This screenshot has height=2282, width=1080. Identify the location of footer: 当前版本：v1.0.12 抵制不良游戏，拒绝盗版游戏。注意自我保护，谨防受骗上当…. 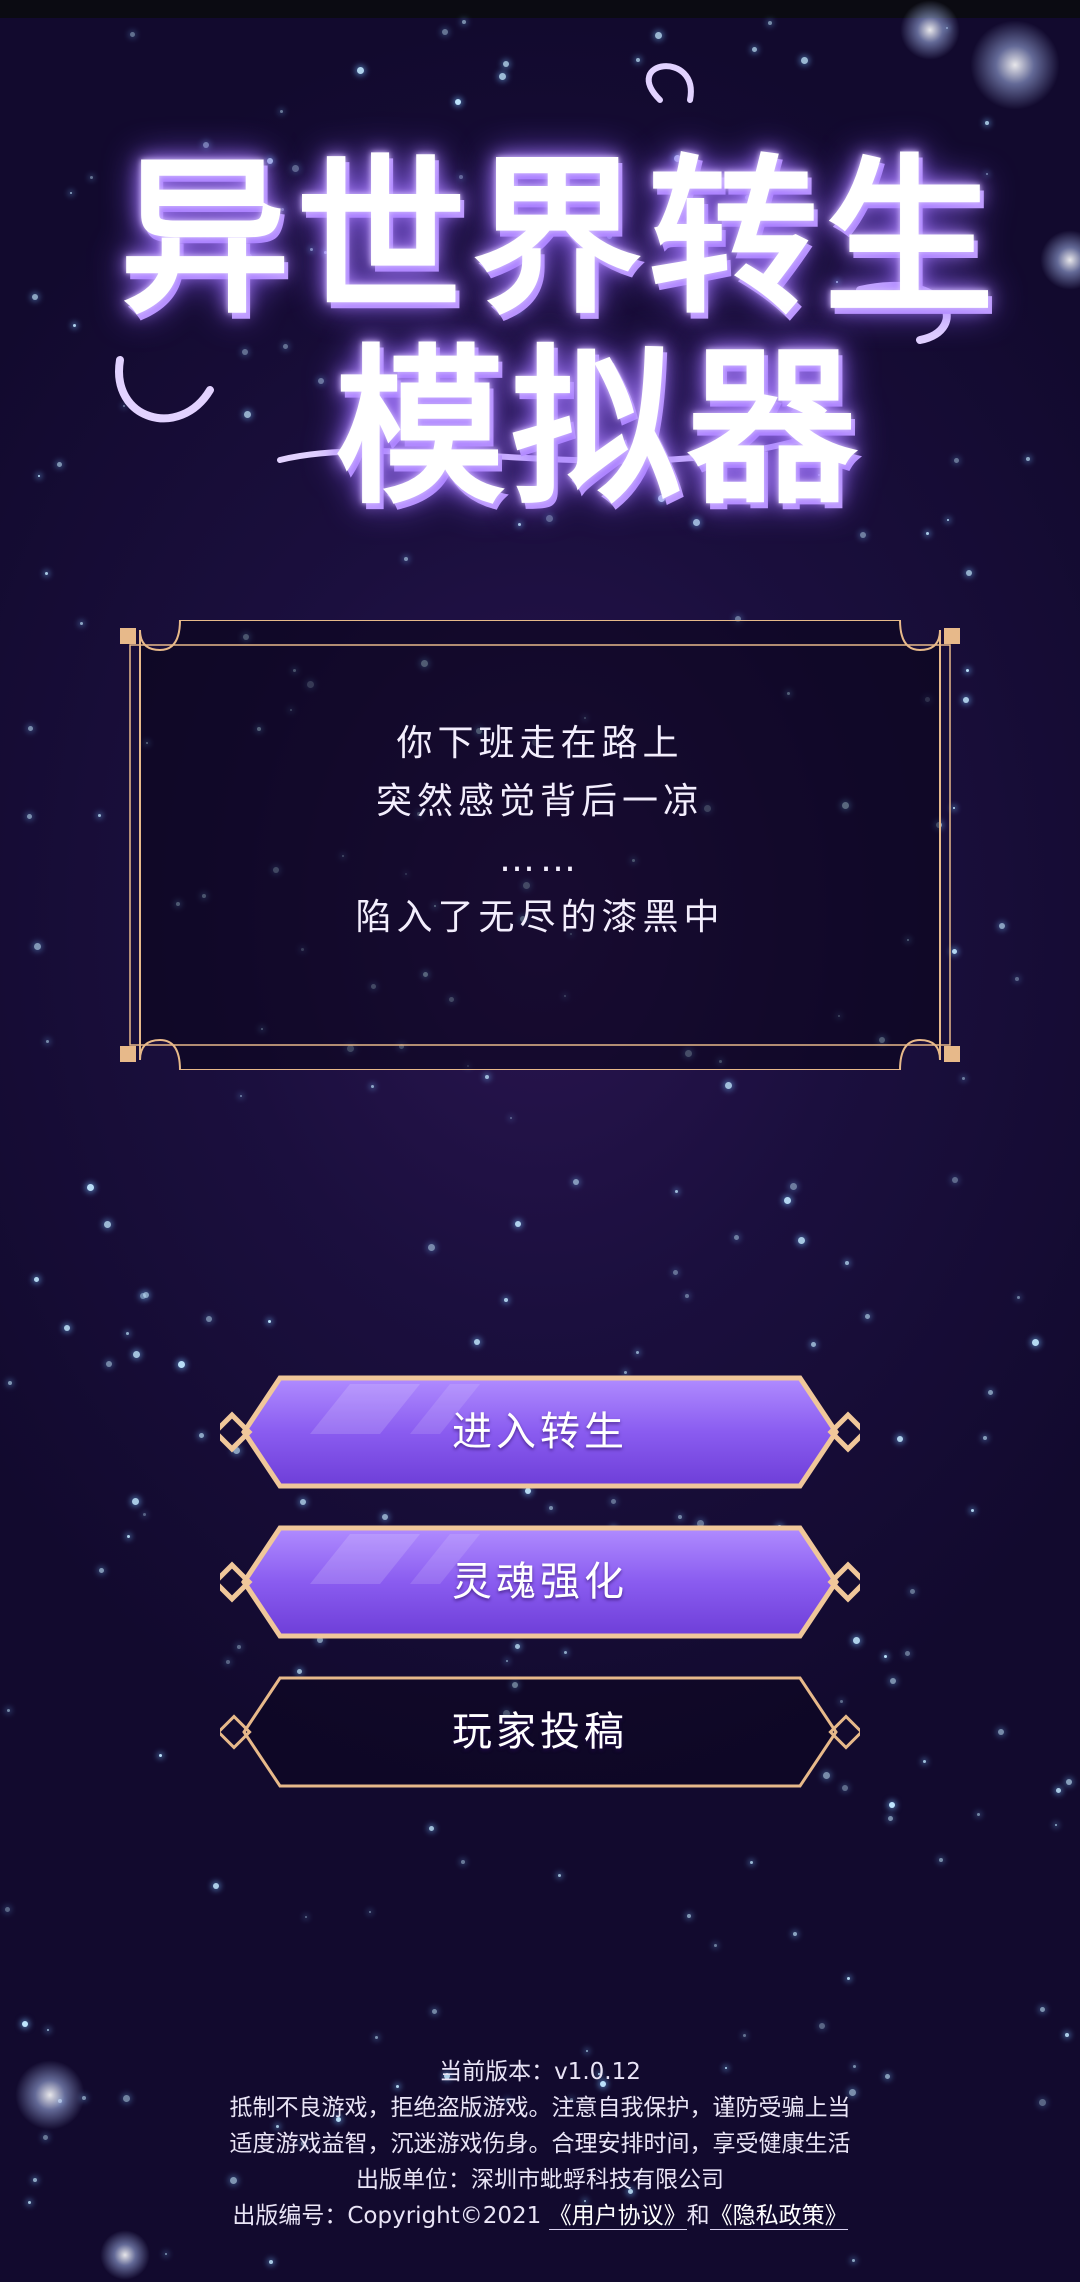
(540, 2144).